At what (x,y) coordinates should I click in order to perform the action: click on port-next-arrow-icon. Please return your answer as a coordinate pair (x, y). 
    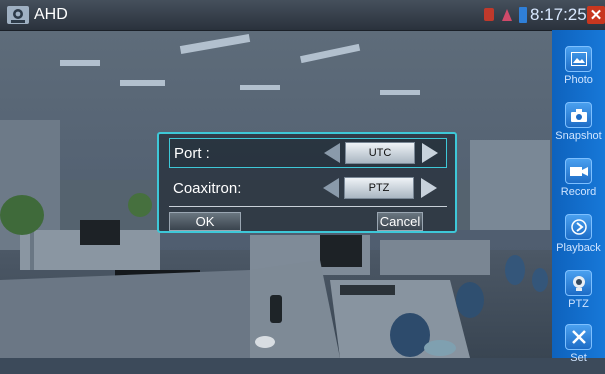
    Looking at the image, I should click on (430, 153).